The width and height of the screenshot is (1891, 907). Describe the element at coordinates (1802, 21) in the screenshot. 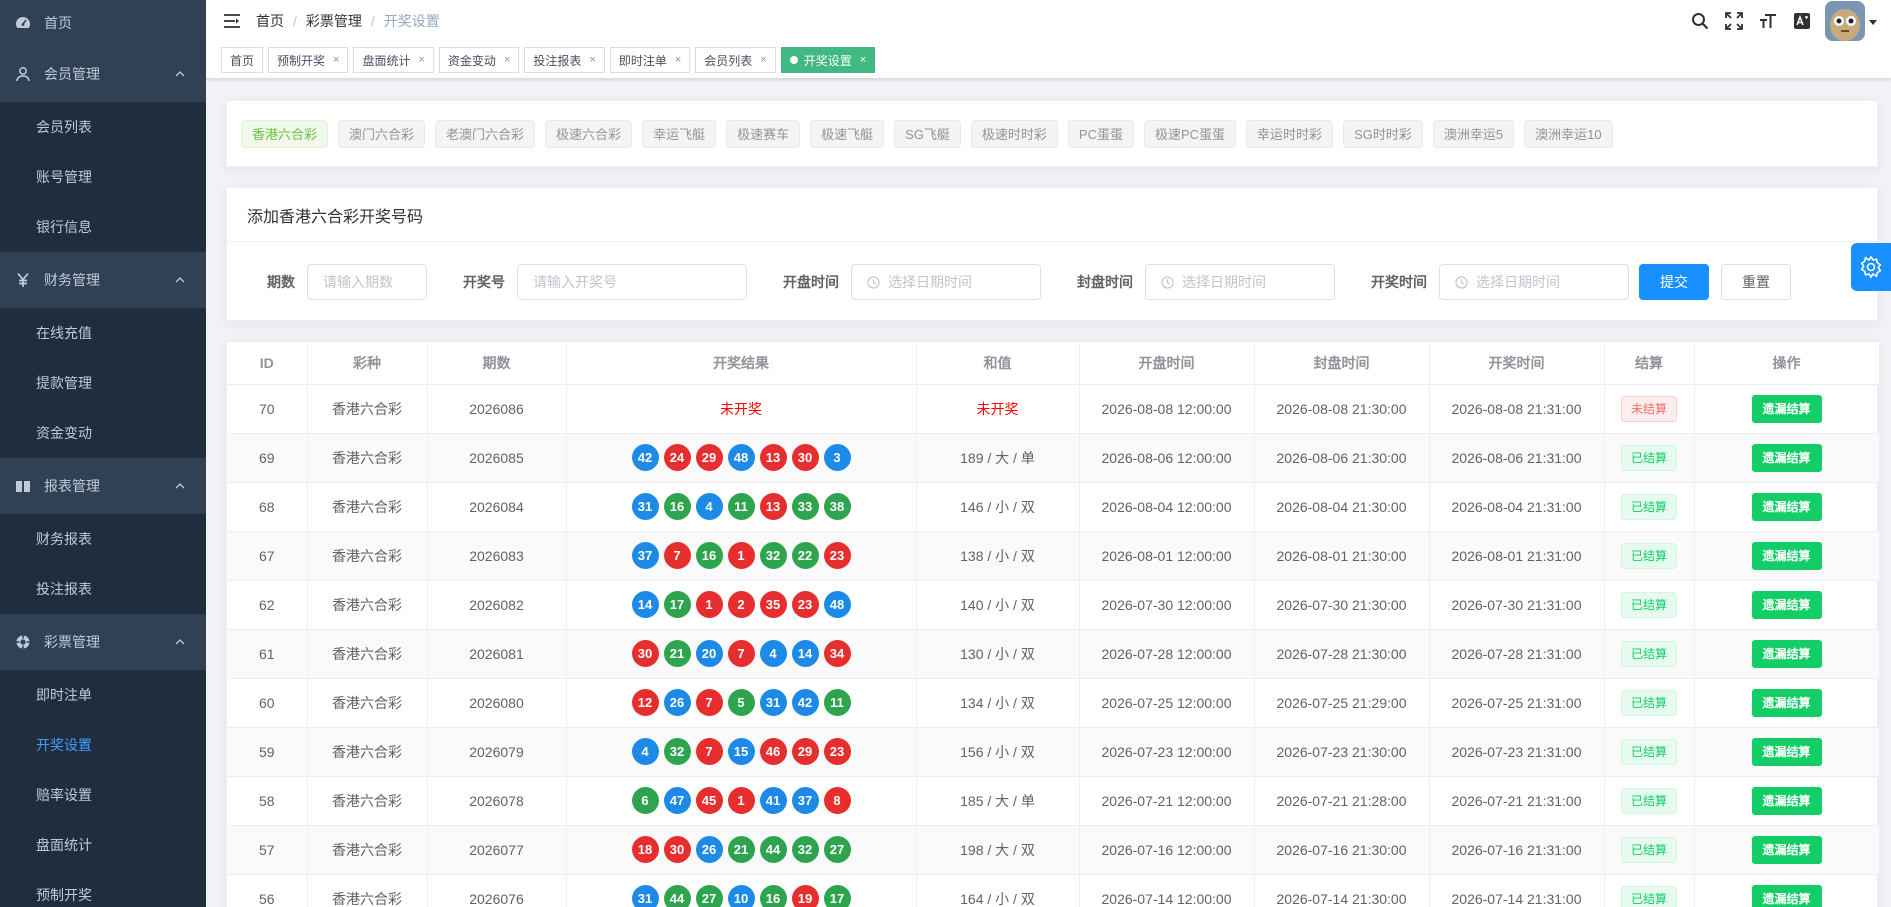

I see `translate-icon` at that location.